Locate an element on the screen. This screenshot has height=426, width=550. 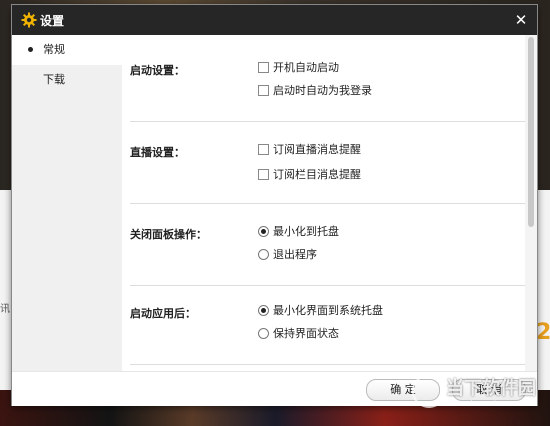
sidebar-item-label: 下载 is located at coordinates (54, 79).